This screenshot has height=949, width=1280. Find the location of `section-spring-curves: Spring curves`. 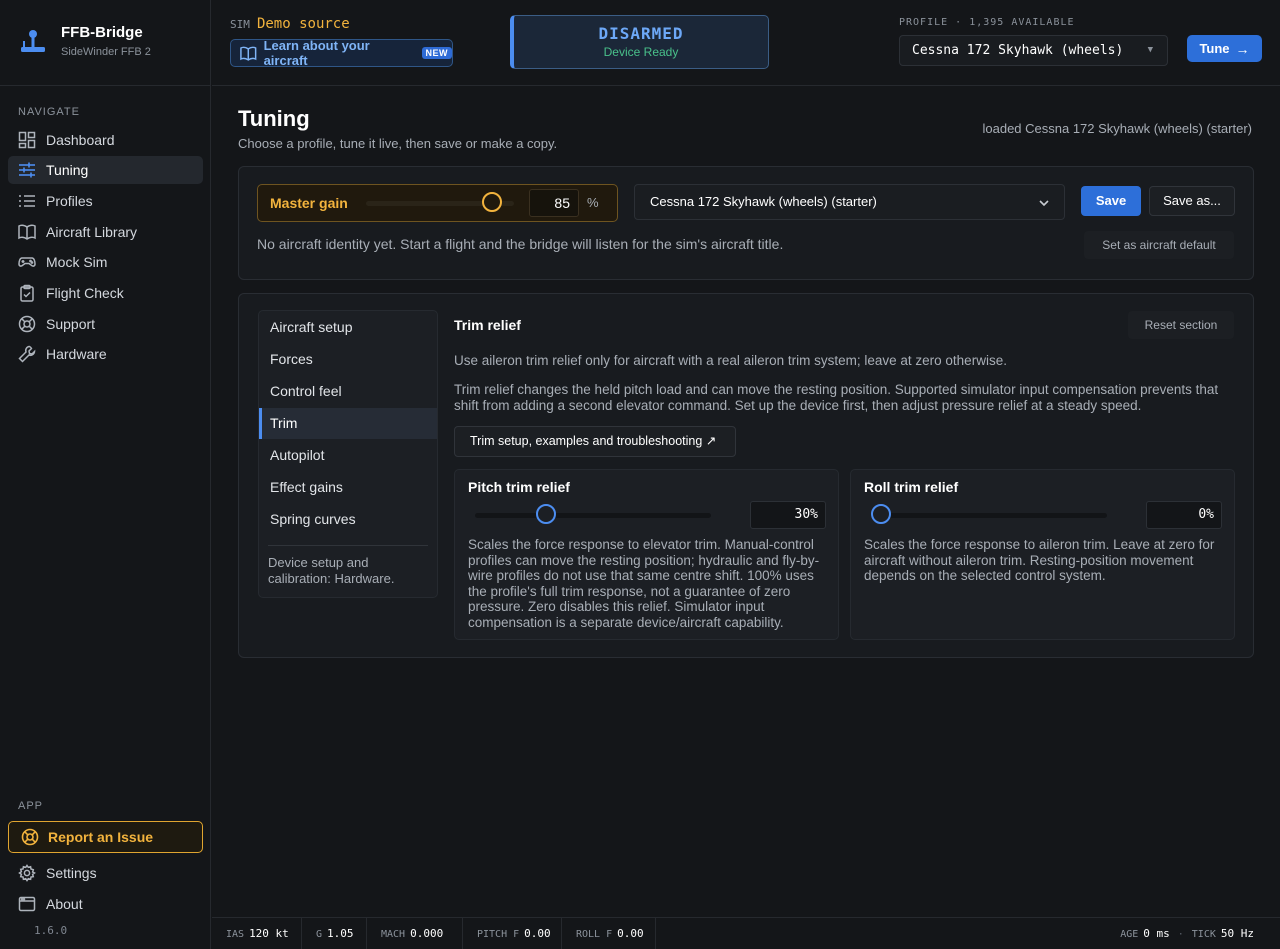

section-spring-curves: Spring curves is located at coordinates (348, 519).